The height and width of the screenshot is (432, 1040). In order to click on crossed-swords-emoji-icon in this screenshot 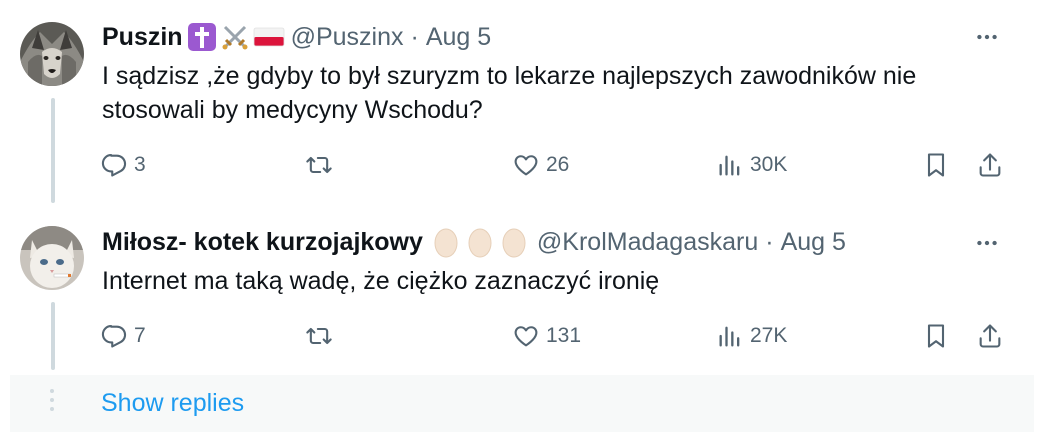, I will do `click(235, 37)`.